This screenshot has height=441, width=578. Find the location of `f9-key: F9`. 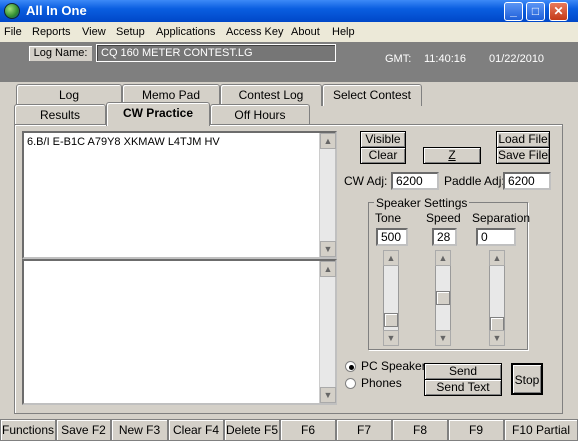

f9-key: F9 is located at coordinates (476, 430).